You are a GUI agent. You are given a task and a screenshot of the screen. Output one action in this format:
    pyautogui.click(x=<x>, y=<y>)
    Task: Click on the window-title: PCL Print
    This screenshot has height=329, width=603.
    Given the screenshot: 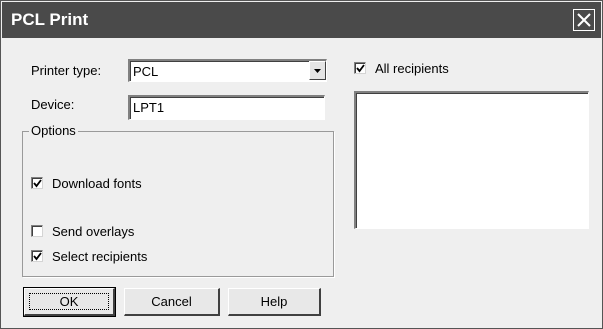 What is the action you would take?
    pyautogui.click(x=50, y=19)
    